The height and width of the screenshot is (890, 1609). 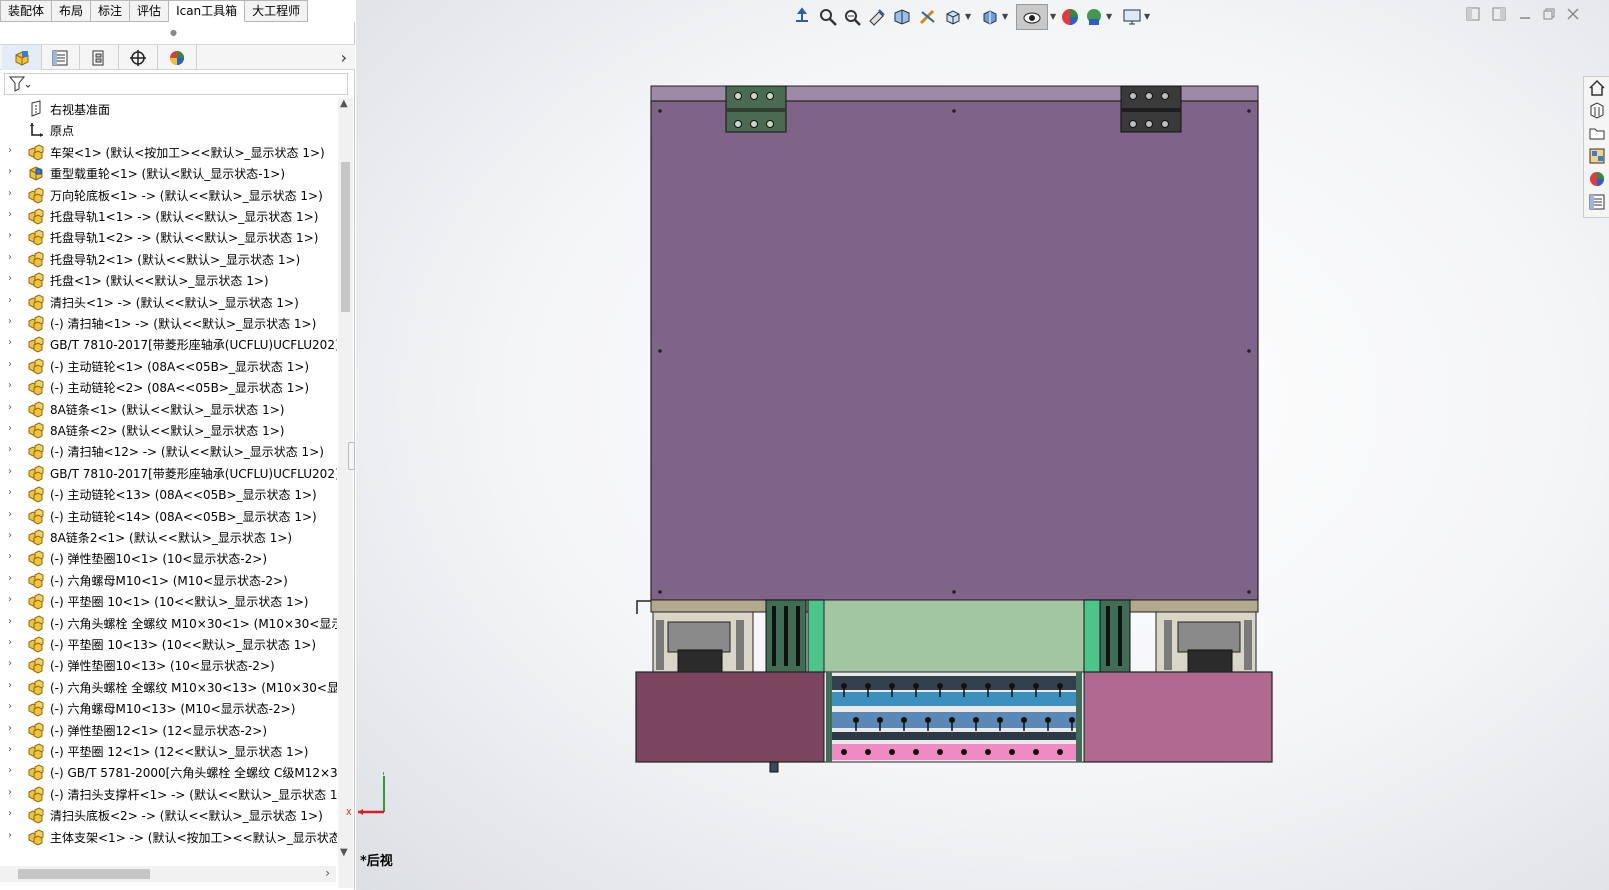 What do you see at coordinates (168, 323) in the screenshot?
I see `tree-item: › (-) 清扫轴<1> -> (默认<<默认>_显示状态 1>)` at bounding box center [168, 323].